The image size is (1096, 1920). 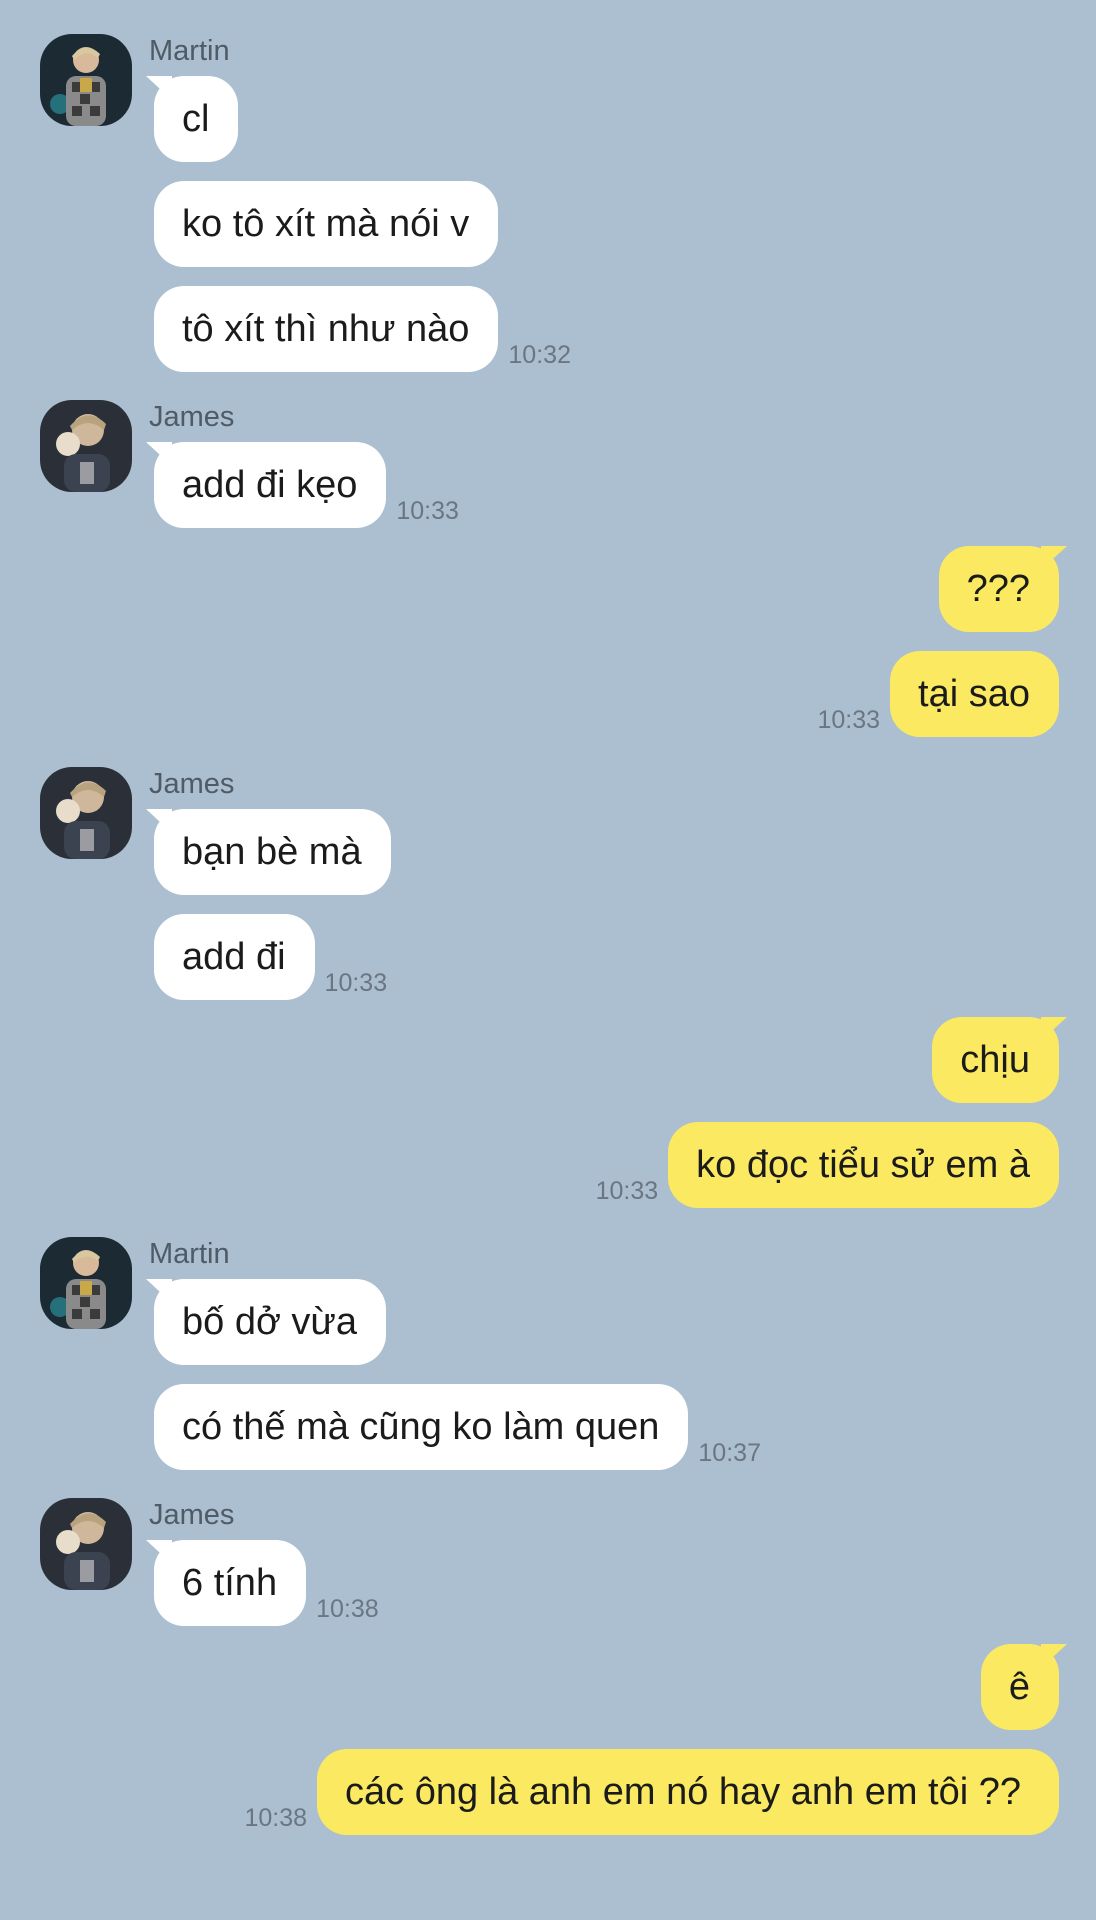 I want to click on message-bubble-incoming: ko tô xít mà nói v, so click(x=326, y=224).